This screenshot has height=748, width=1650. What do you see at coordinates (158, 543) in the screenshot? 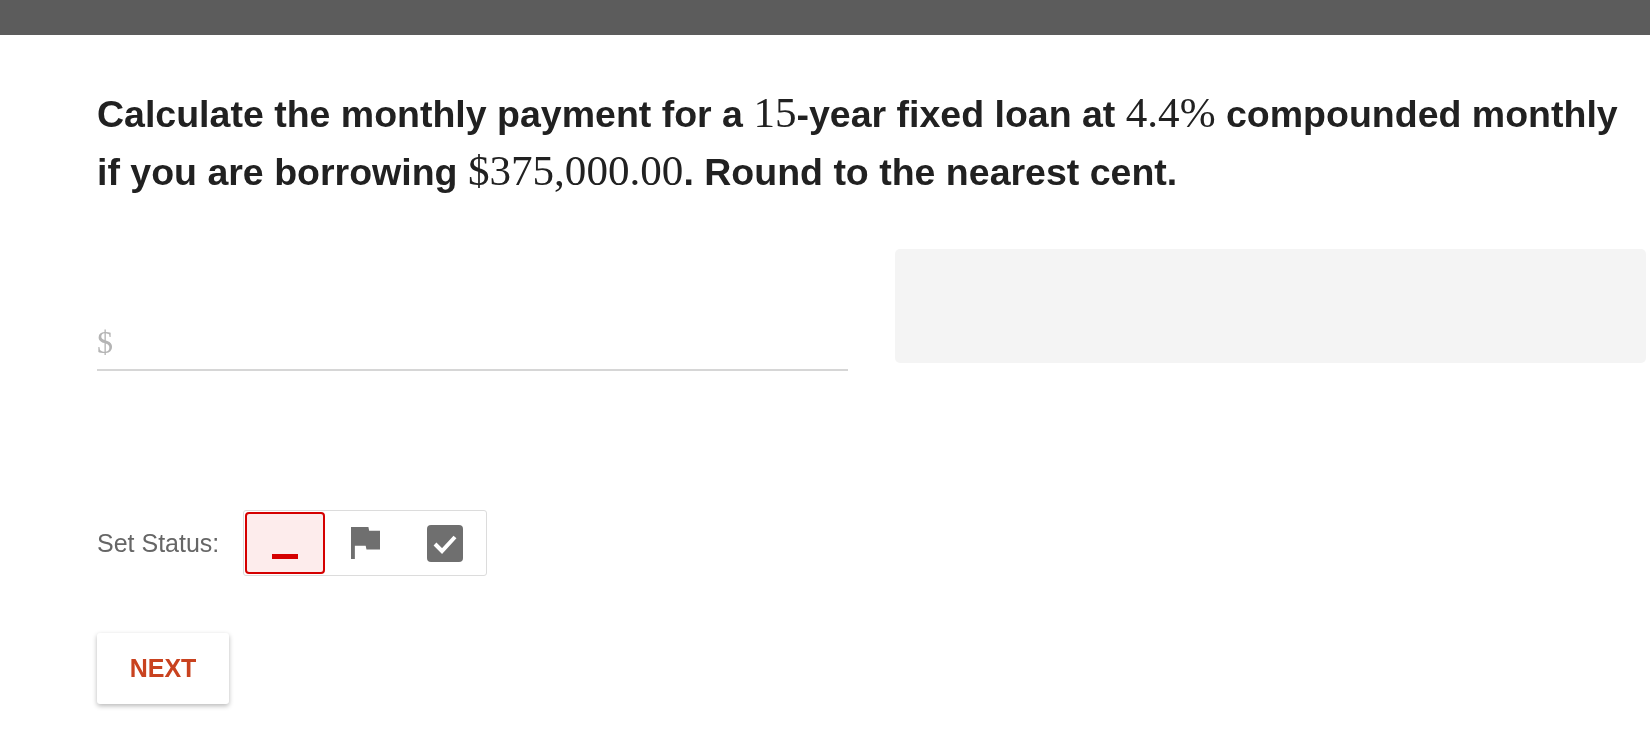
I see `status-label: Set Status:` at bounding box center [158, 543].